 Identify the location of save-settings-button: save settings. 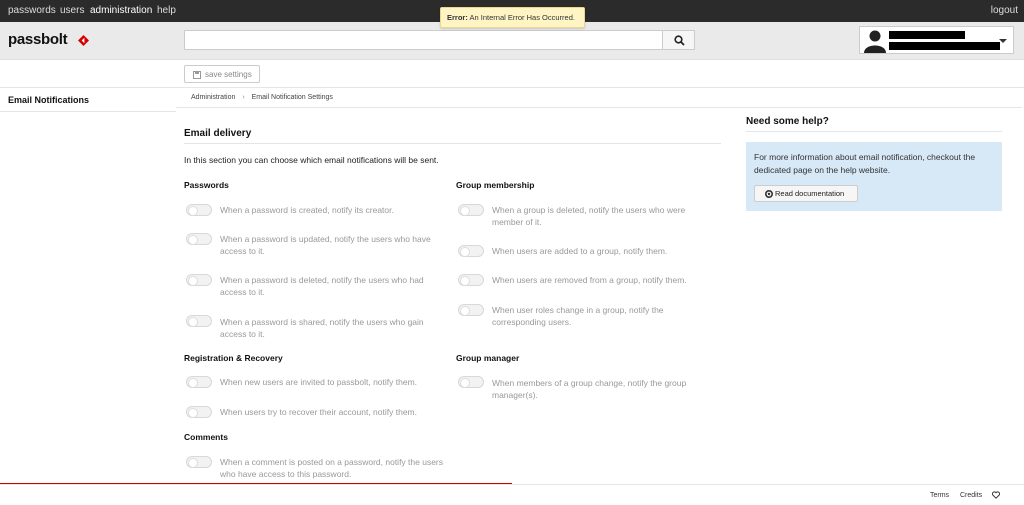
(222, 74).